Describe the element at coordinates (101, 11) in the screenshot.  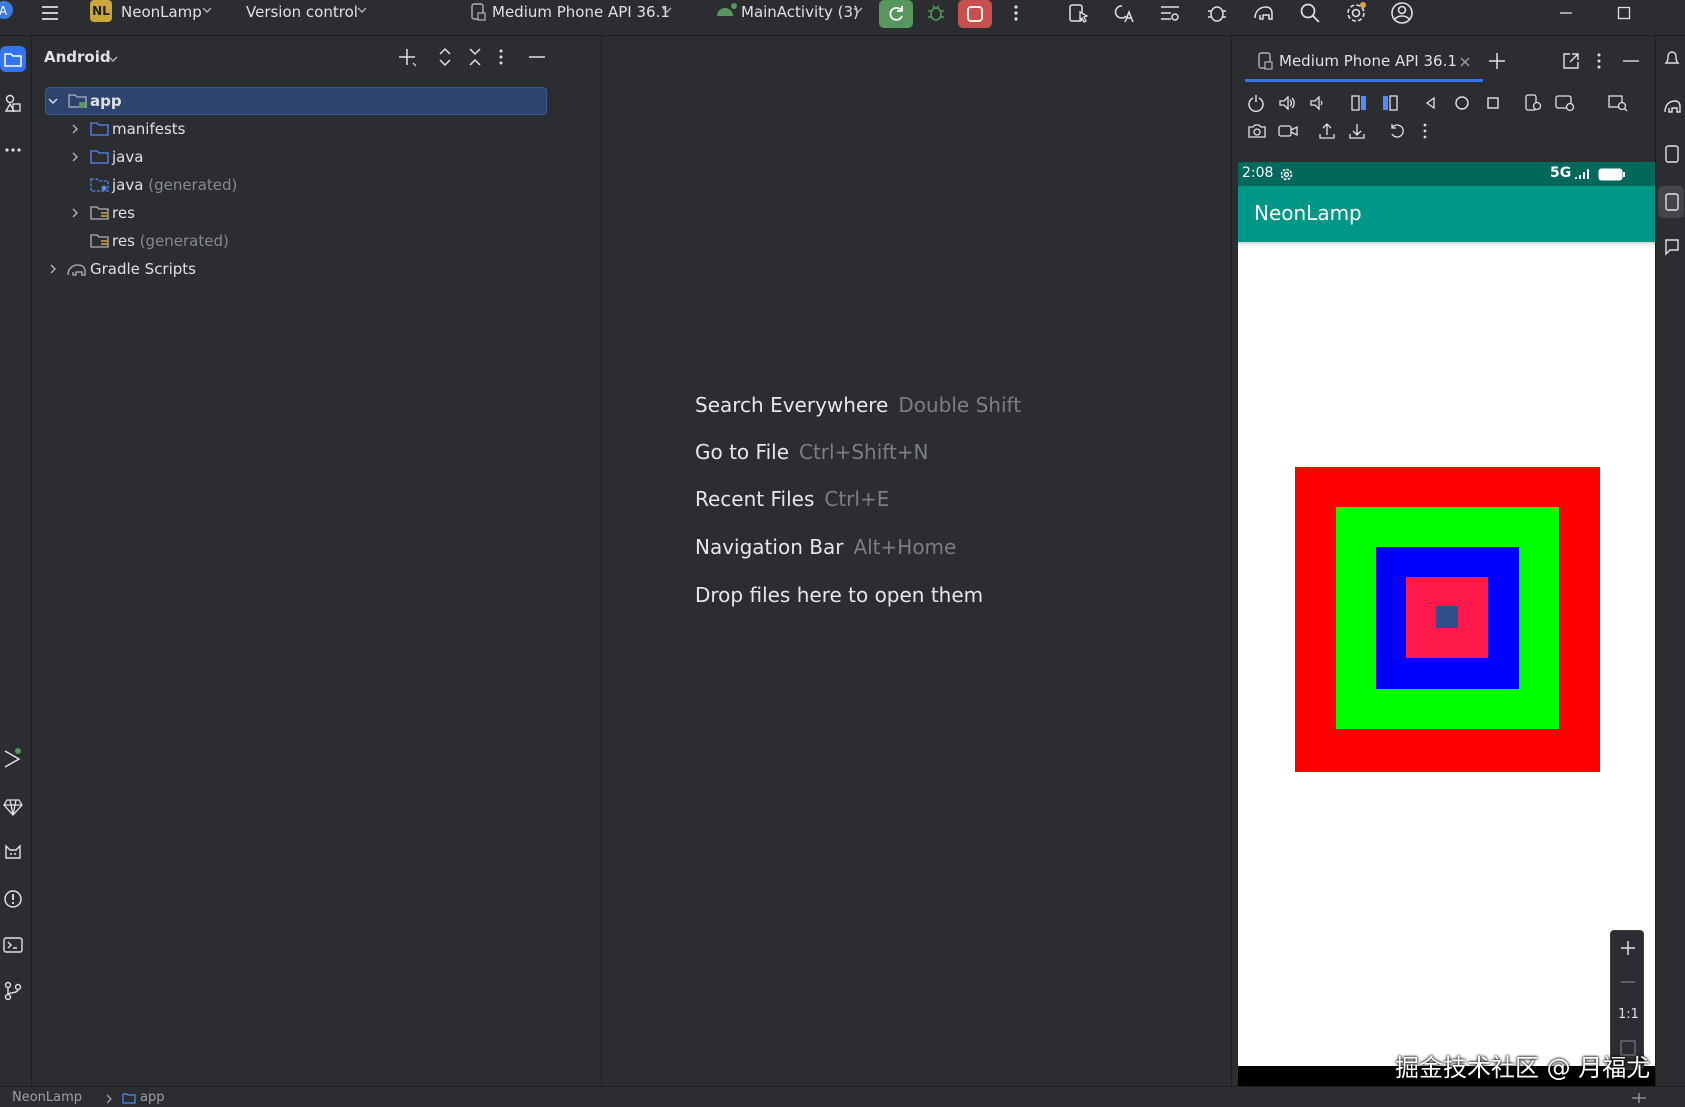
I see `project-badge: NL` at that location.